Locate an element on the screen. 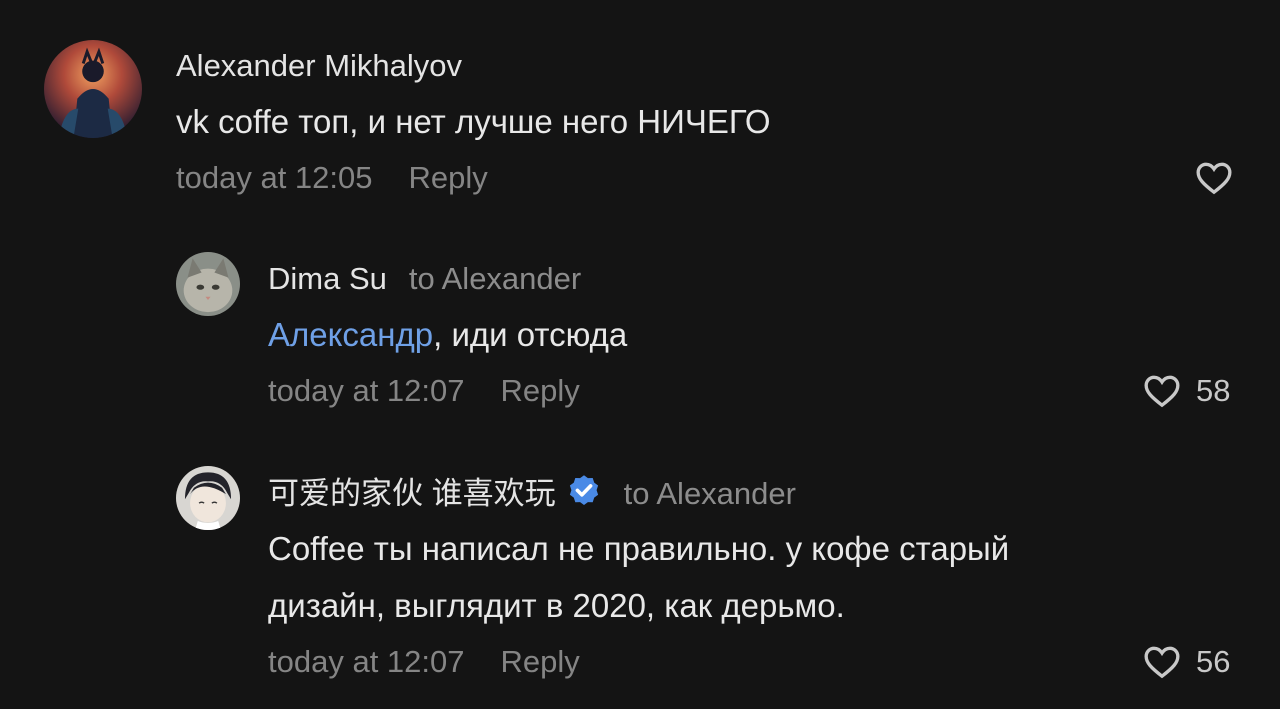 The image size is (1280, 709). comment-meta: today at 12:05 Reply is located at coordinates (332, 178).